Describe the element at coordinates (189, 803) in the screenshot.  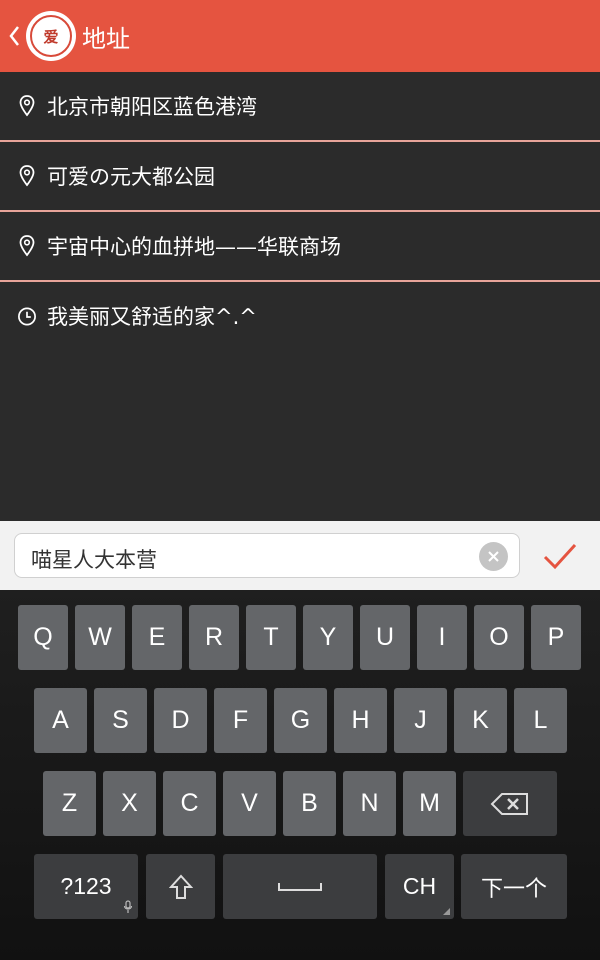
I see `key-c: C` at that location.